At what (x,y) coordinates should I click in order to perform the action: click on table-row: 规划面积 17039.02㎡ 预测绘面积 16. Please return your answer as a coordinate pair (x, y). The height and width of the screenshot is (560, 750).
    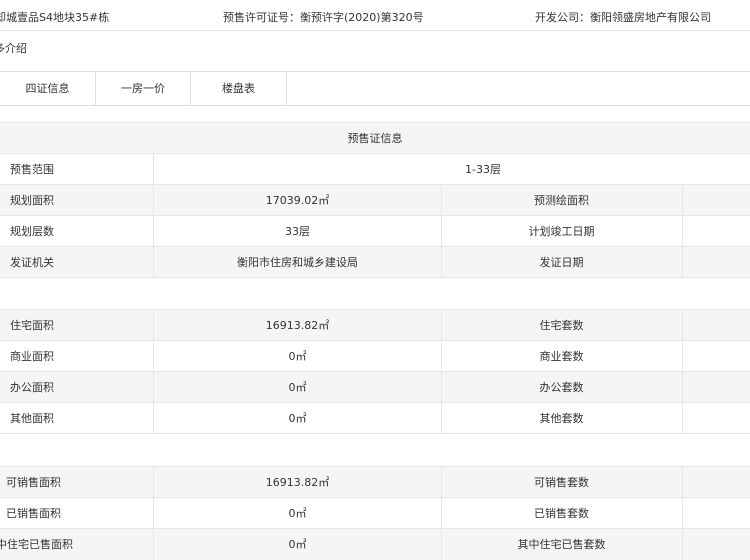
    Looking at the image, I should click on (375, 200).